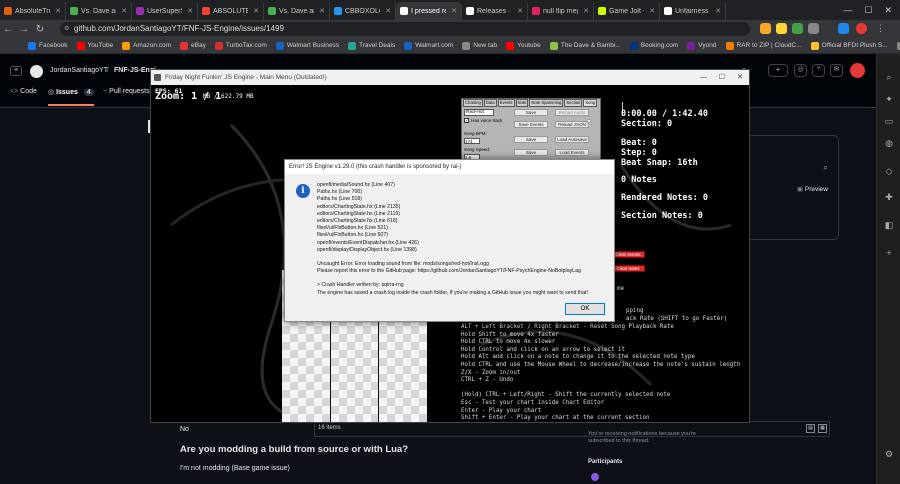  I want to click on bookmark-item: Walmart.com, so click(428, 45).